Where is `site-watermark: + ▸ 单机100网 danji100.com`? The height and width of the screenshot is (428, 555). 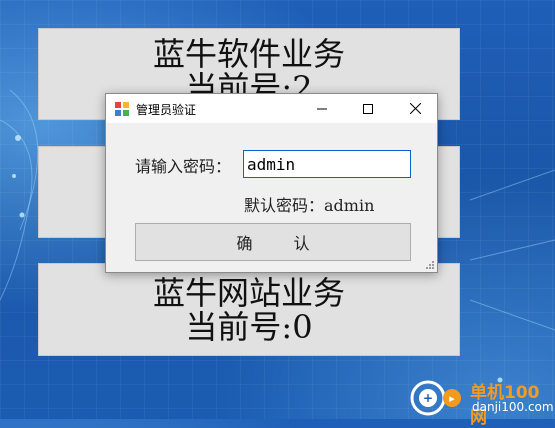
site-watermark: + ▸ 单机100网 danji100.com is located at coordinates (480, 401).